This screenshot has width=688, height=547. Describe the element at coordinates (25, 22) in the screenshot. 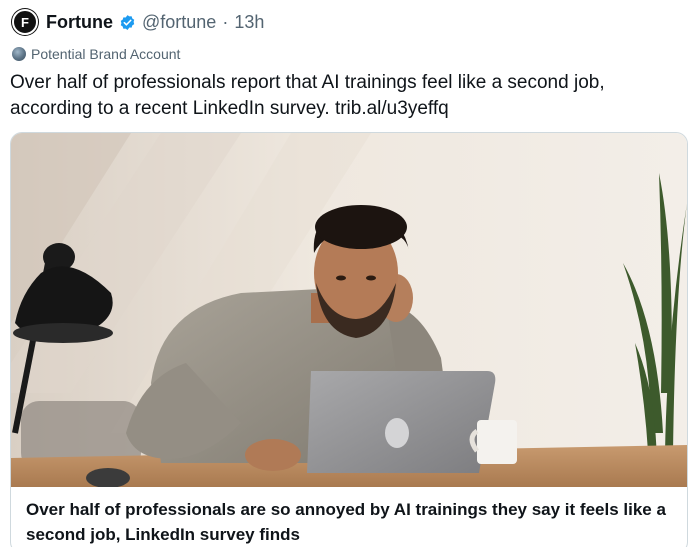

I see `avatar: F` at that location.